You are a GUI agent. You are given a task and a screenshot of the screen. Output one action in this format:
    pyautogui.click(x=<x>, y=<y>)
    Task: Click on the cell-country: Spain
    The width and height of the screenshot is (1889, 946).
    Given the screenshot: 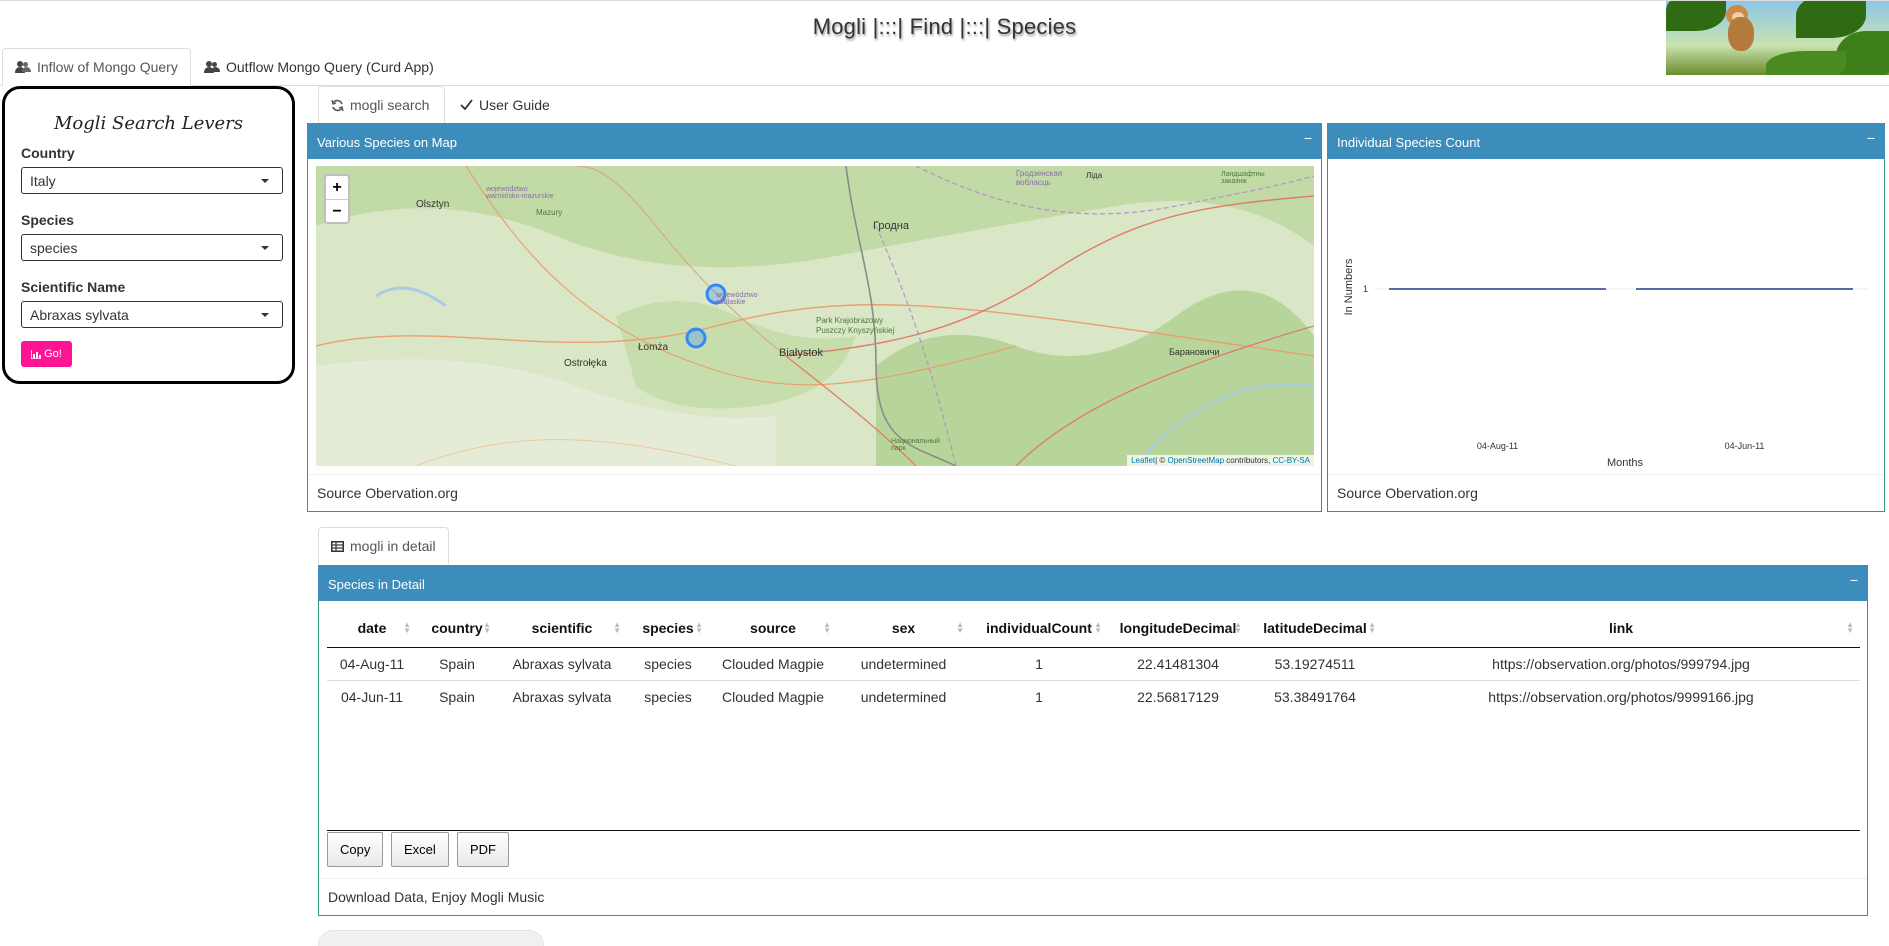 What is the action you would take?
    pyautogui.click(x=457, y=696)
    